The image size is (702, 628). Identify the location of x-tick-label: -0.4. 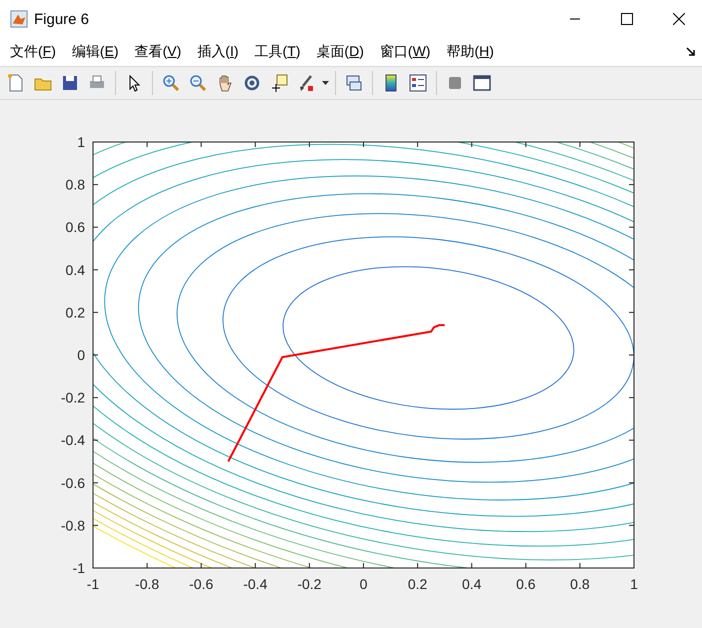
(255, 584).